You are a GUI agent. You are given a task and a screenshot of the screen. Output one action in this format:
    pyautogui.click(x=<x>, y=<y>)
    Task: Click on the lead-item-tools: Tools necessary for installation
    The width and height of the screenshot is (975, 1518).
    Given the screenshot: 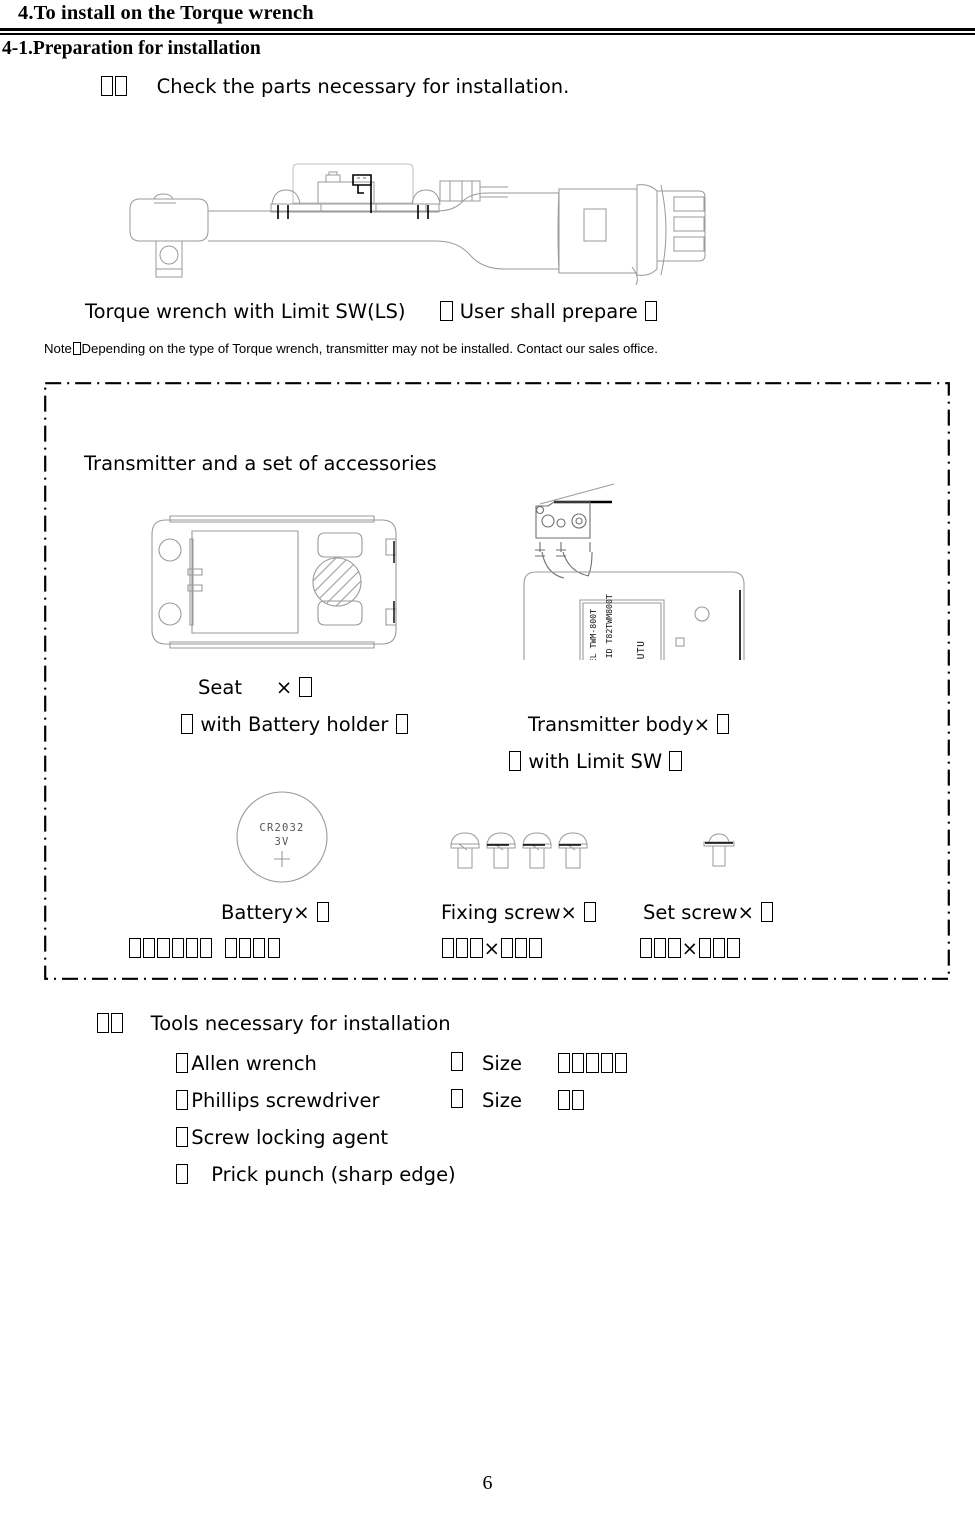 What is the action you would take?
    pyautogui.click(x=273, y=1023)
    